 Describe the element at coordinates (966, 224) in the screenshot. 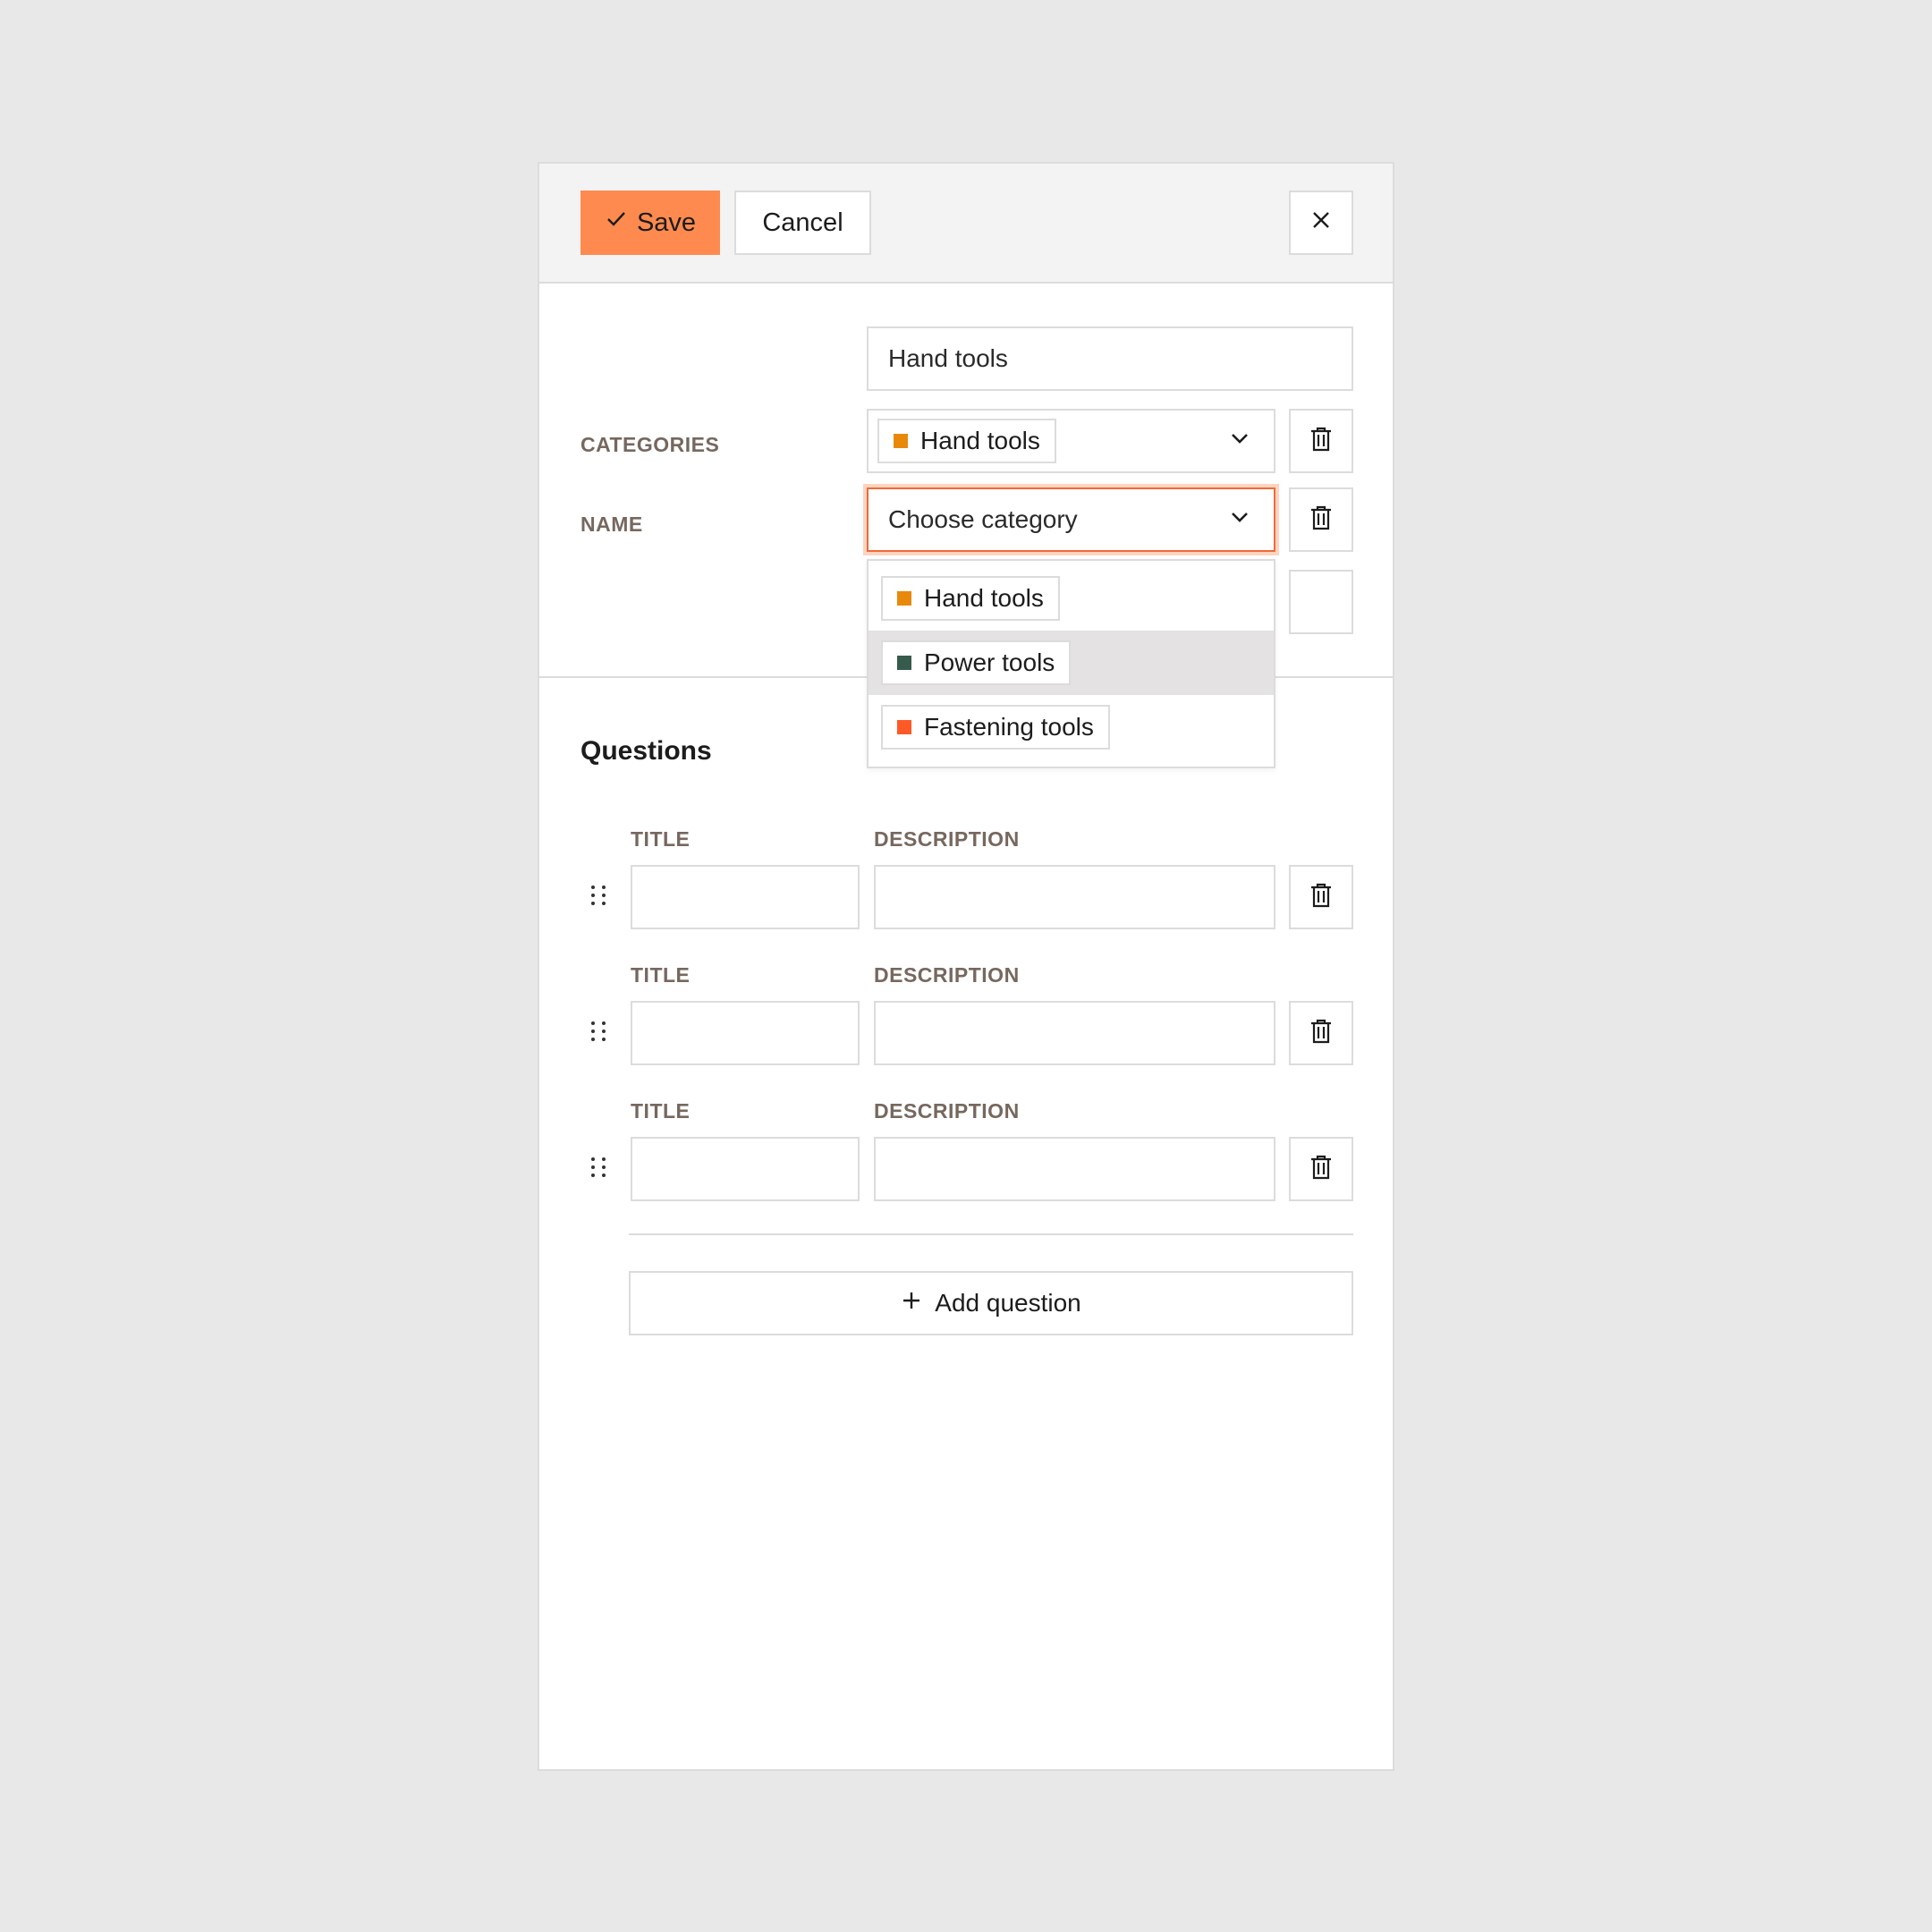

I see `toolbar: Save Cancel` at that location.